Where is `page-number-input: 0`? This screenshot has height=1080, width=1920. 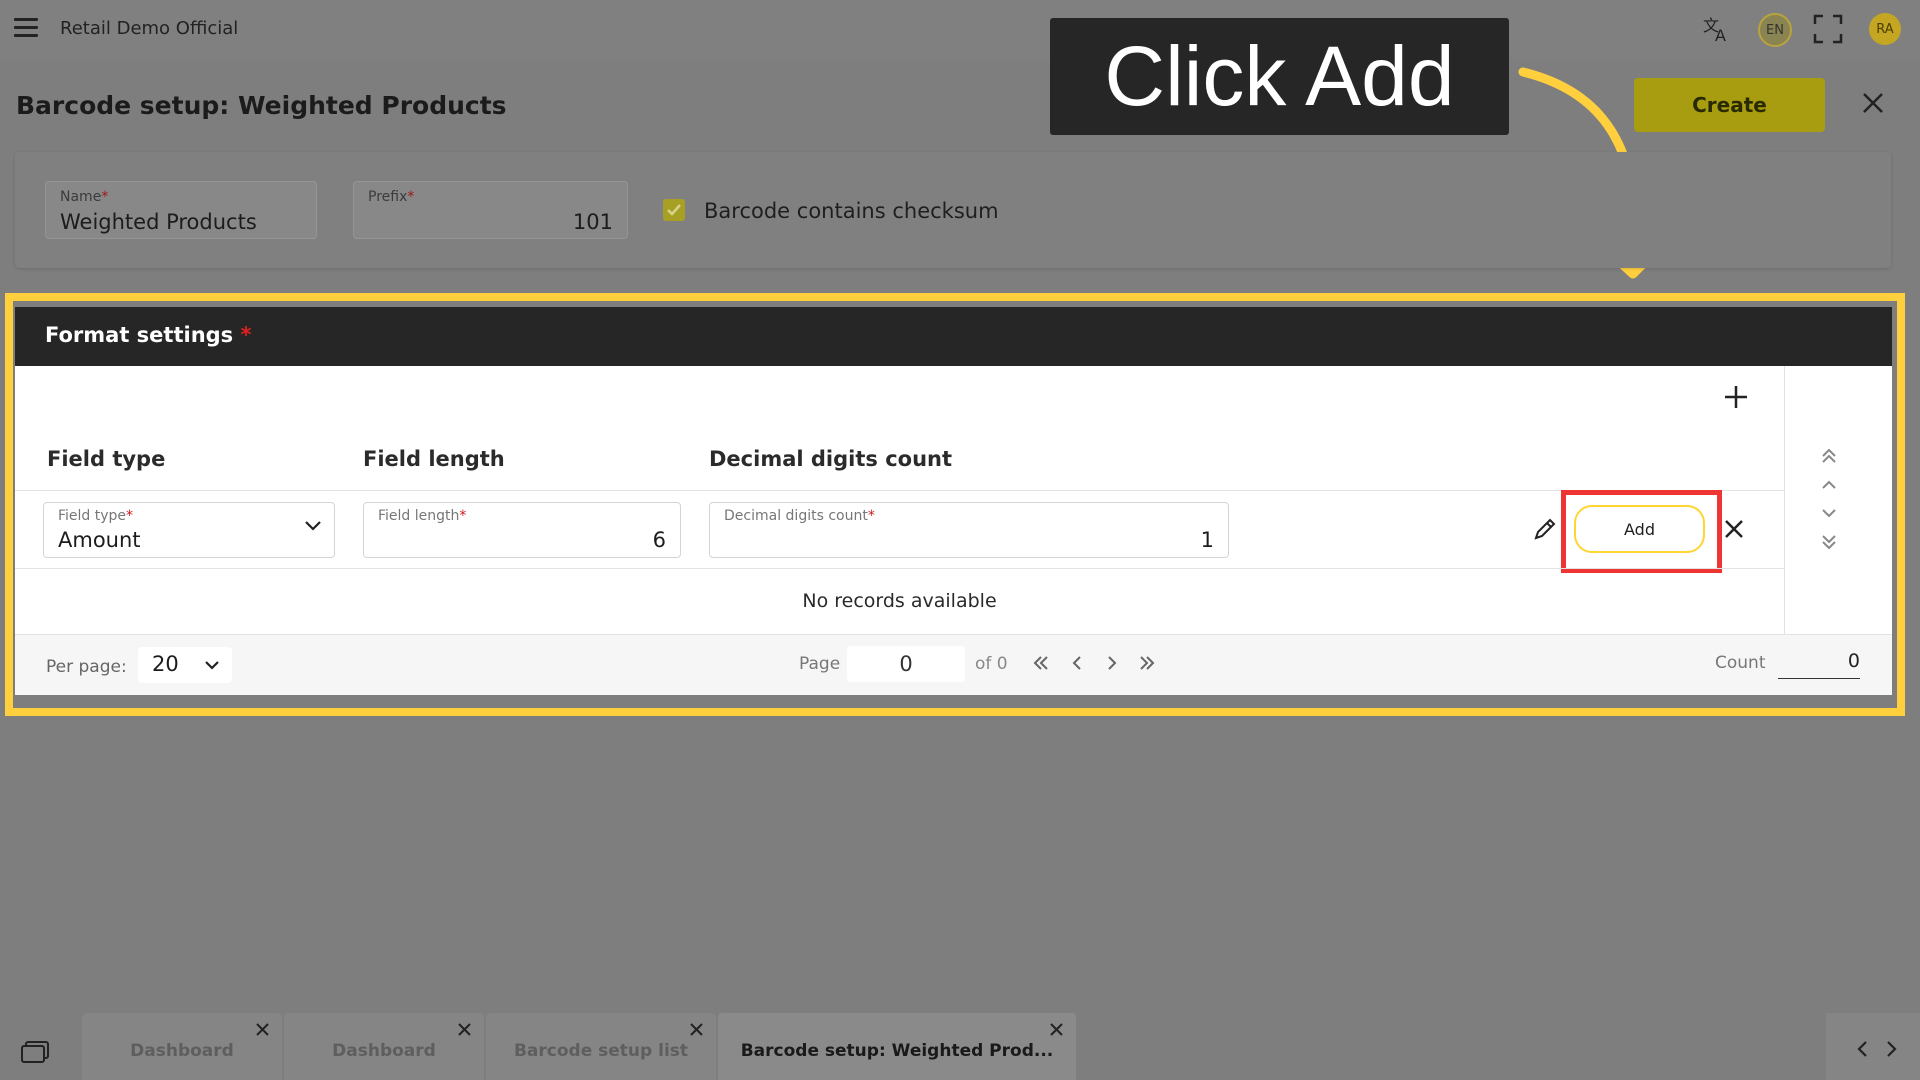 page-number-input: 0 is located at coordinates (906, 664).